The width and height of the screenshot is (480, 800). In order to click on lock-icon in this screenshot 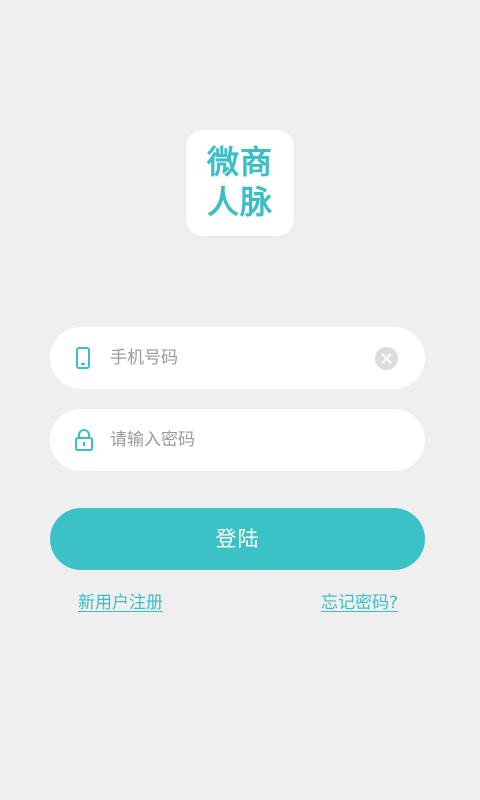, I will do `click(83, 440)`.